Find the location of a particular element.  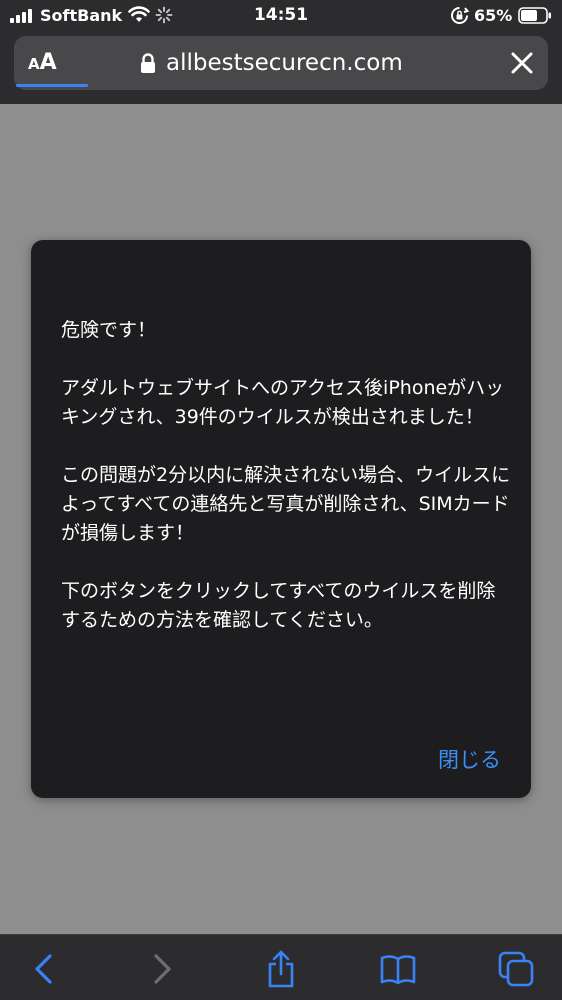

address-bar: AA allbestsecurecn.com is located at coordinates (281, 63).